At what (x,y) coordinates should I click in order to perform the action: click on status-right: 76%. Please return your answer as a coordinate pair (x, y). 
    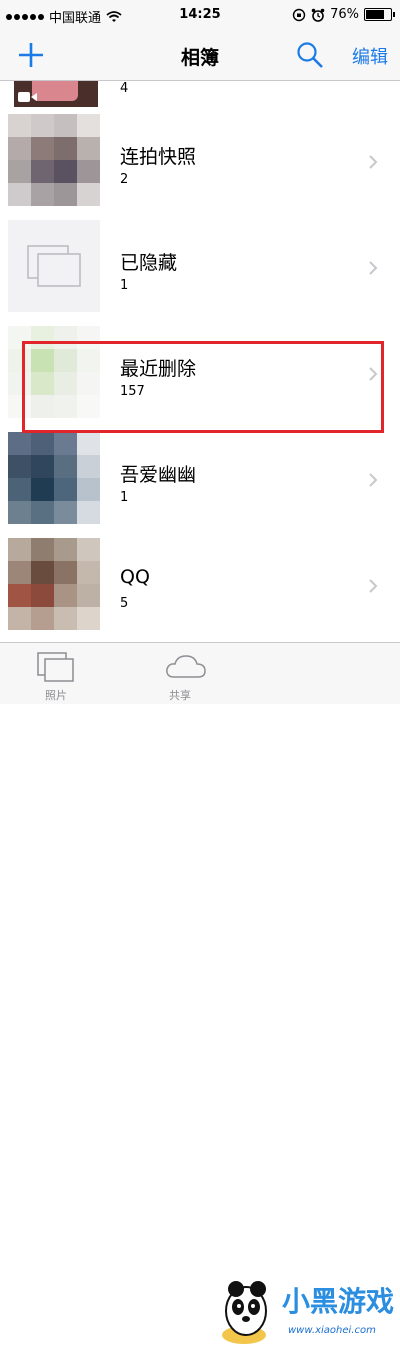
    Looking at the image, I should click on (343, 14).